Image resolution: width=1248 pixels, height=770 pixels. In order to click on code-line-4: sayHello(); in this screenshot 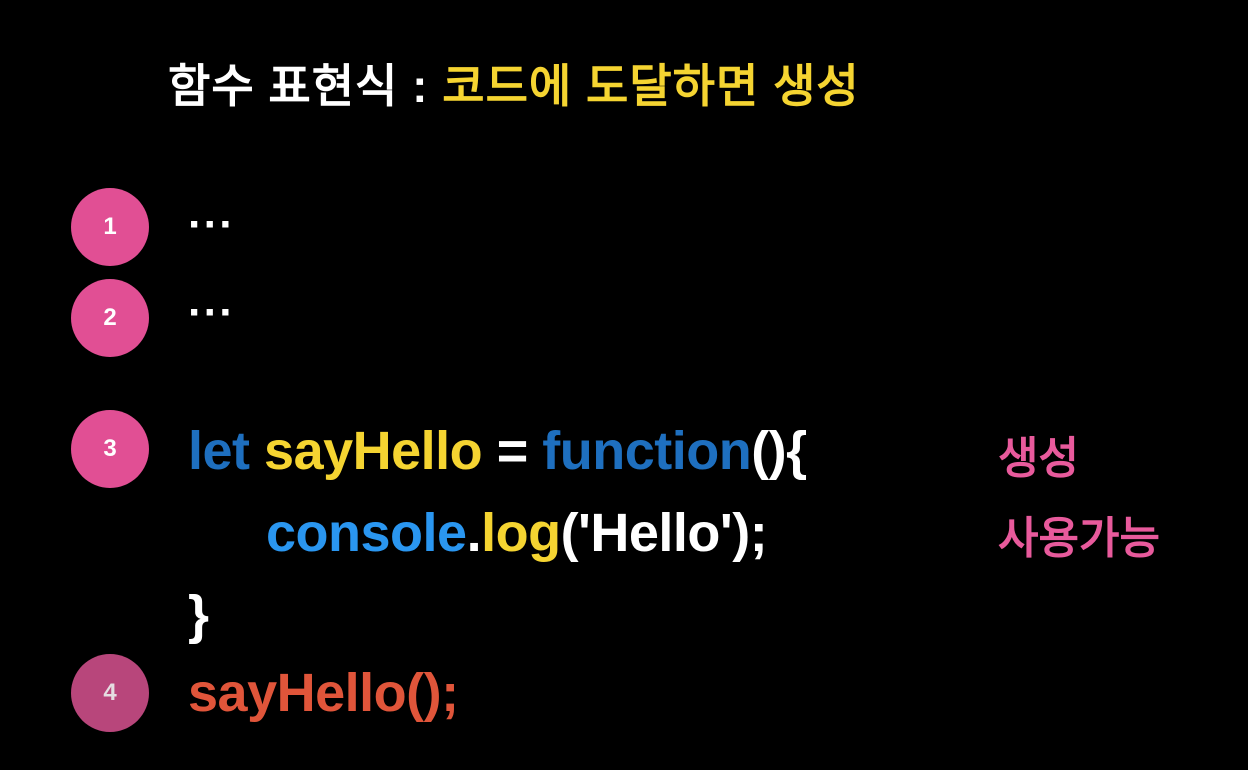, I will do `click(323, 693)`.